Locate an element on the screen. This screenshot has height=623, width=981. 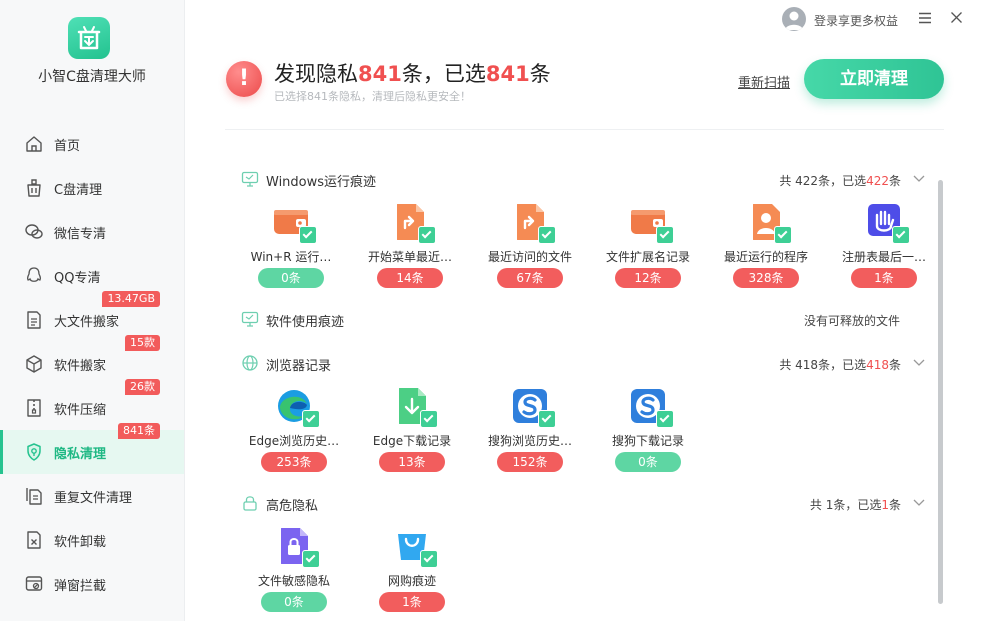
privacy-item: 开始菜单最近… 14条 is located at coordinates (410, 251).